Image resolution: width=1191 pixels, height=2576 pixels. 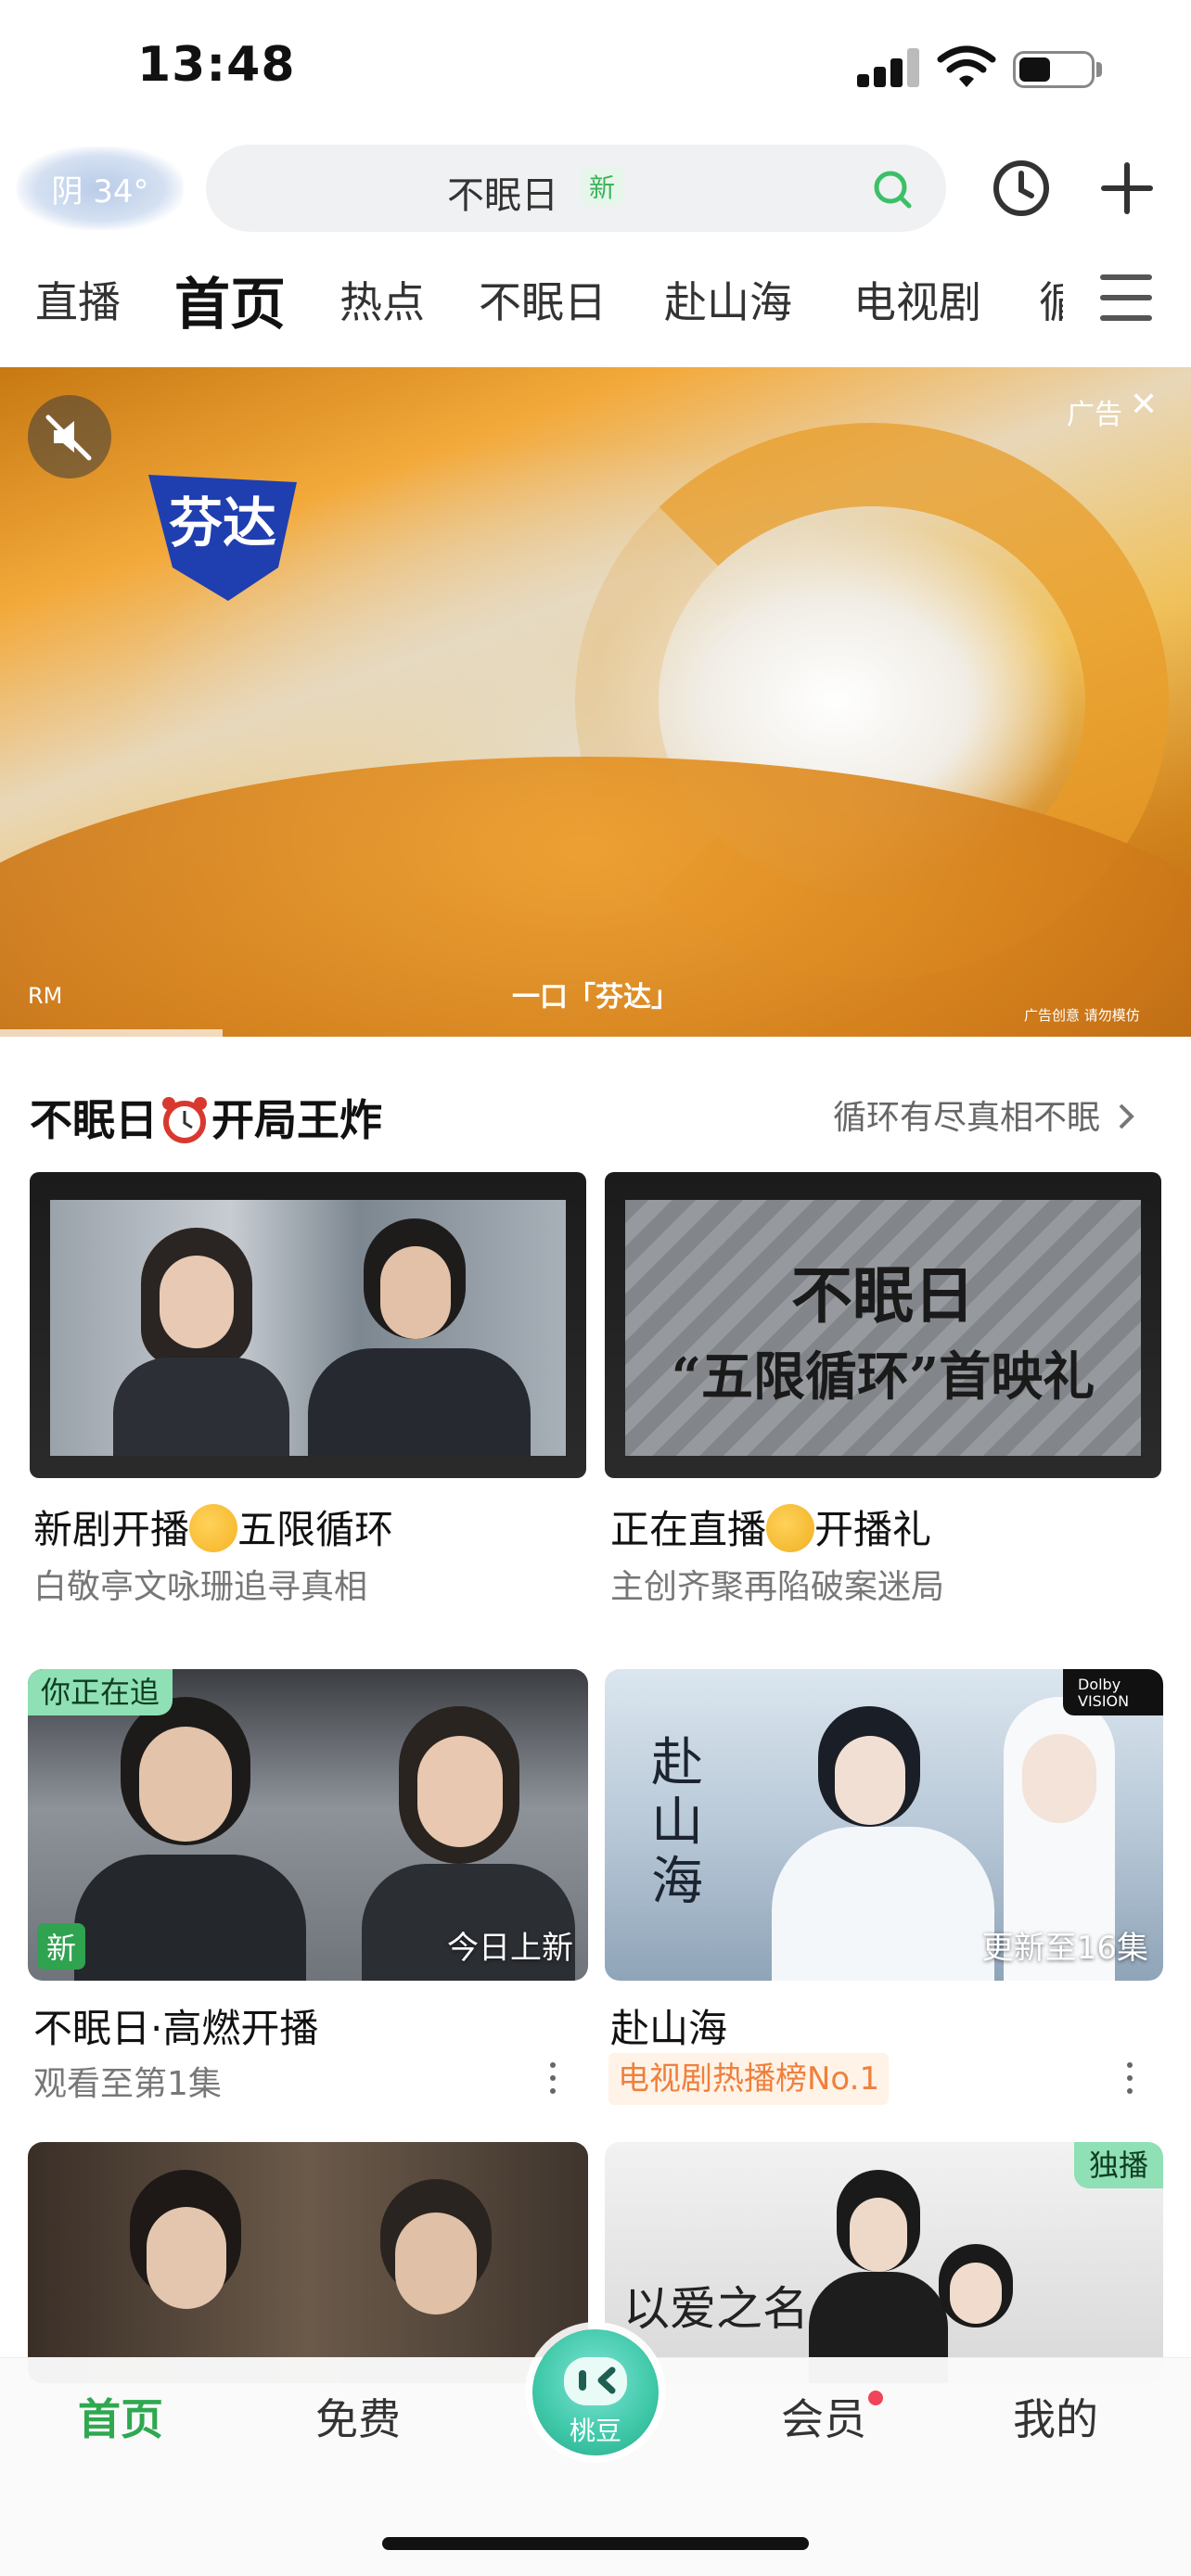 What do you see at coordinates (875, 2398) in the screenshot?
I see `notification-dot` at bounding box center [875, 2398].